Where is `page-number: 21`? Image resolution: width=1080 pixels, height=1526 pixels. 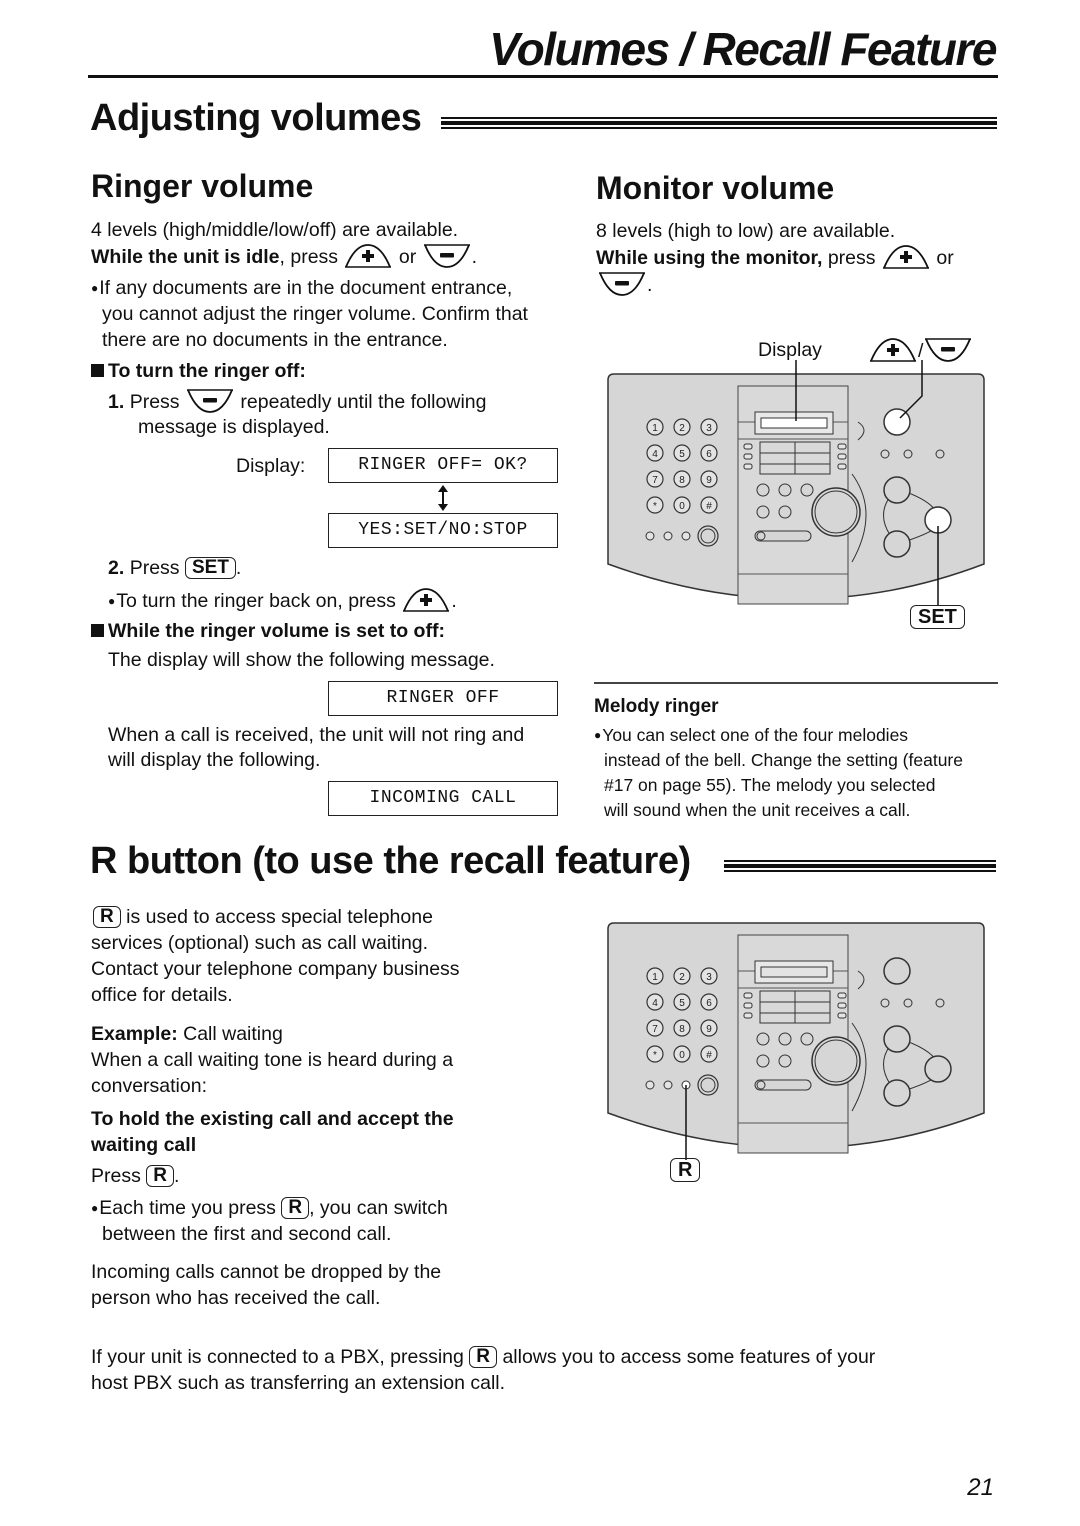 page-number: 21 is located at coordinates (980, 1487).